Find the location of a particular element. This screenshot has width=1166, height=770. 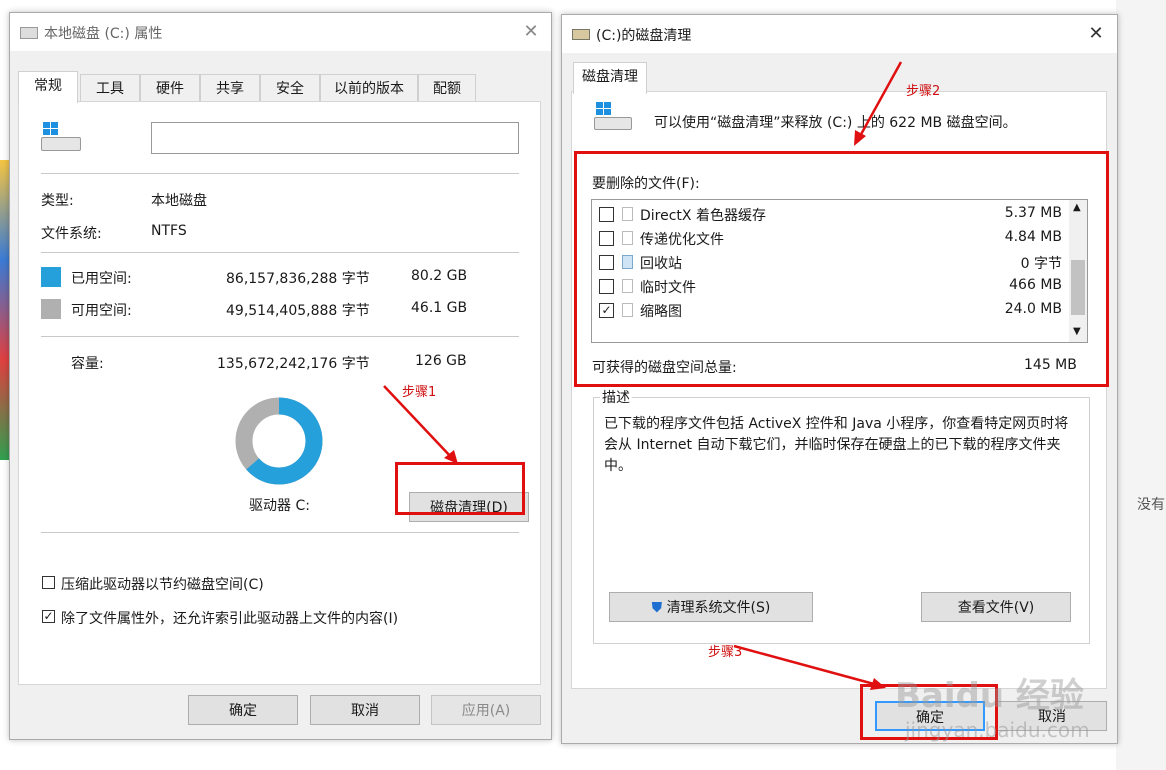

tab-tools: 工具 is located at coordinates (110, 88).